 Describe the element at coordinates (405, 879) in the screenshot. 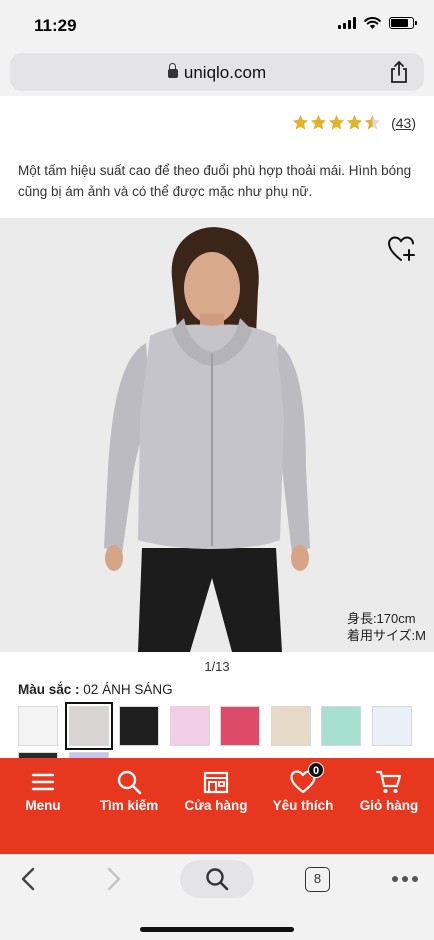

I see `more-icon` at that location.